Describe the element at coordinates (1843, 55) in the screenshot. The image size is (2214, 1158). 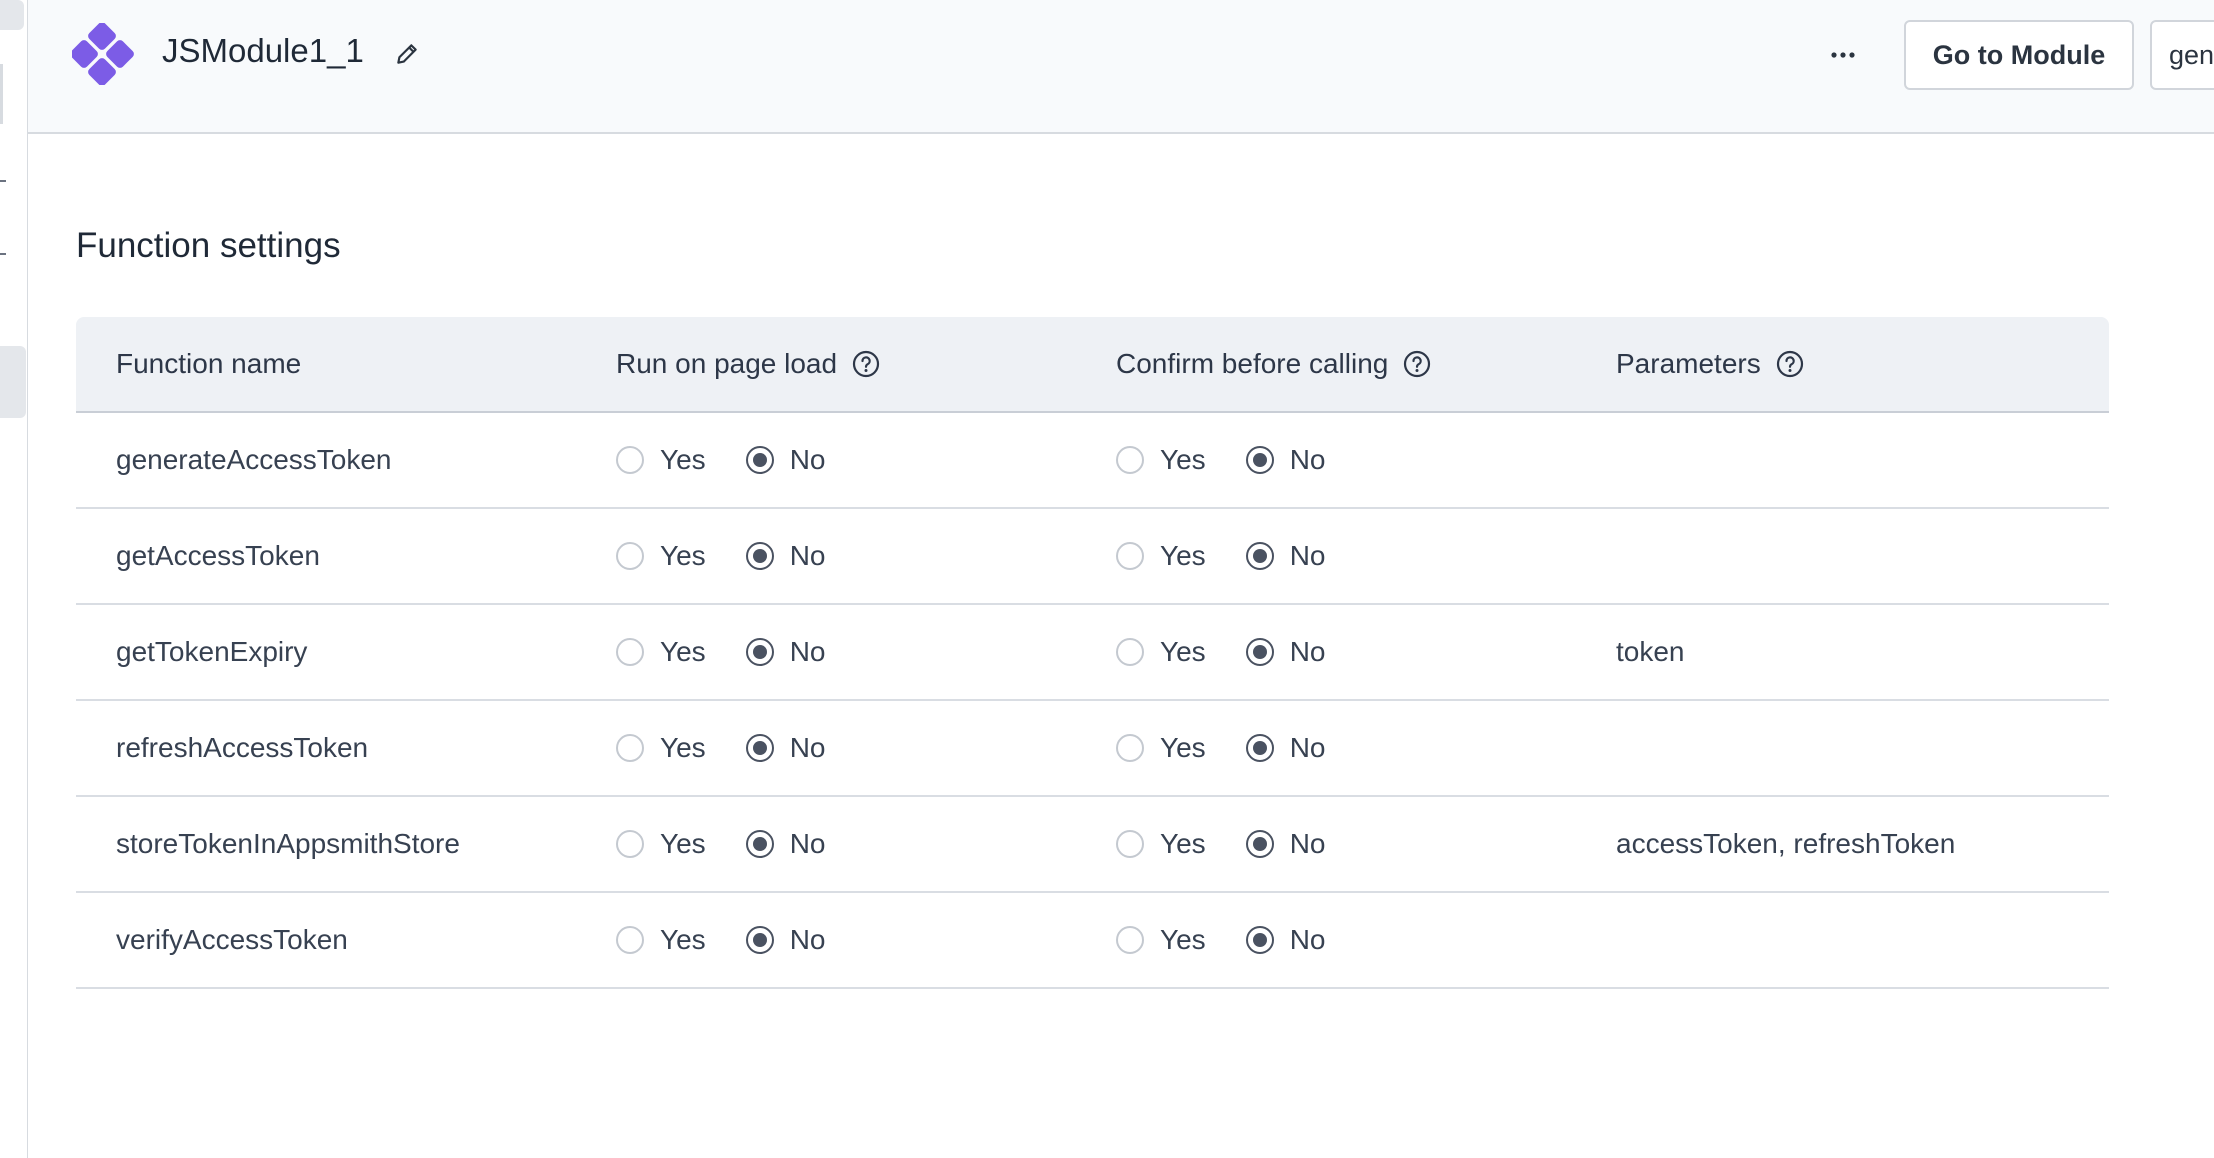
I see `more-horizontal-icon` at that location.